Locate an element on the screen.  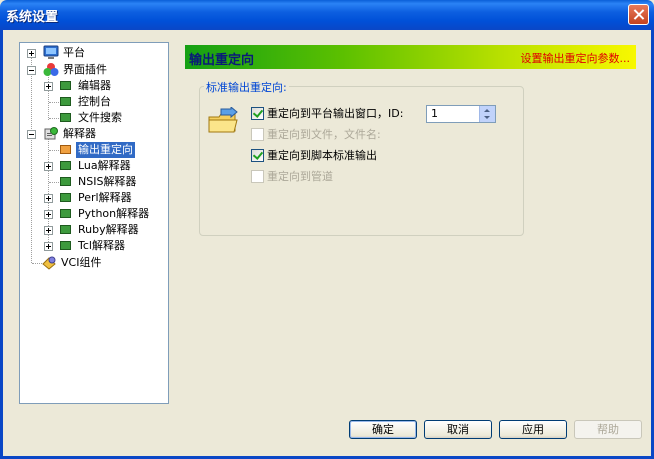
cancel-button: 取消 is located at coordinates (458, 429).